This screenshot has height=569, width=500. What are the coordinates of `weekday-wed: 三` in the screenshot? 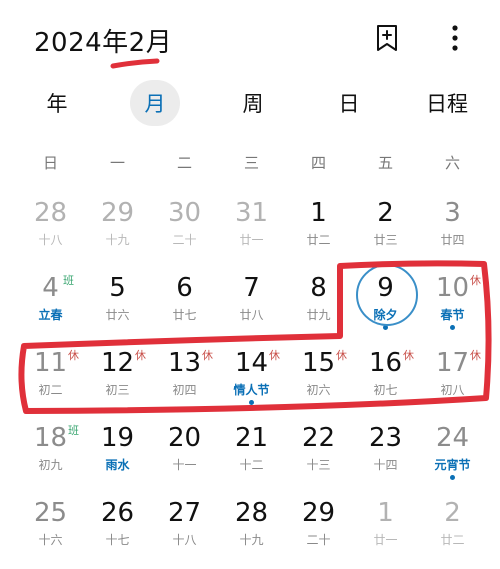 It's located at (251, 163).